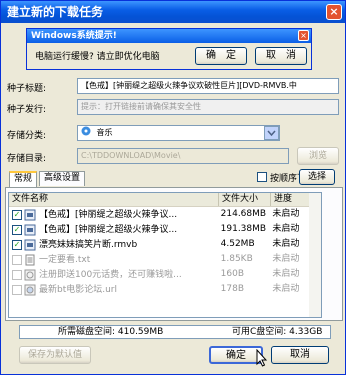 This screenshot has height=375, width=346. What do you see at coordinates (303, 35) in the screenshot?
I see `popup-close-button: ×` at bounding box center [303, 35].